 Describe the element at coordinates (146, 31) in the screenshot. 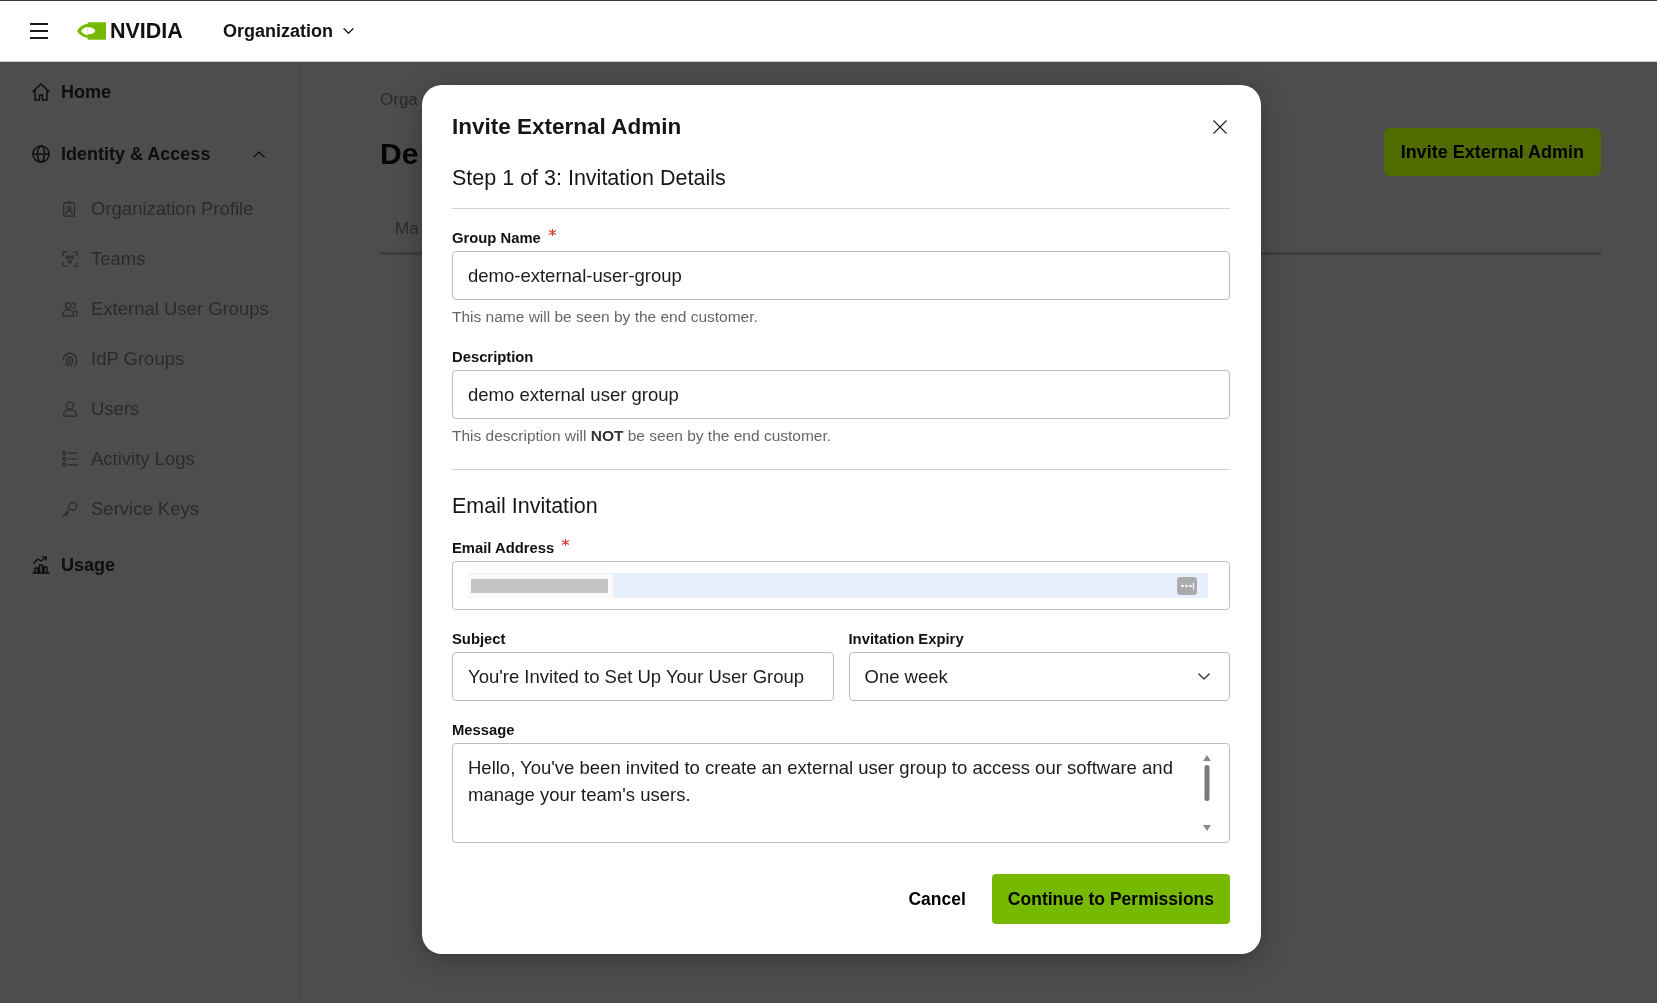

I see `brand-wordmark: NVIDIA` at that location.